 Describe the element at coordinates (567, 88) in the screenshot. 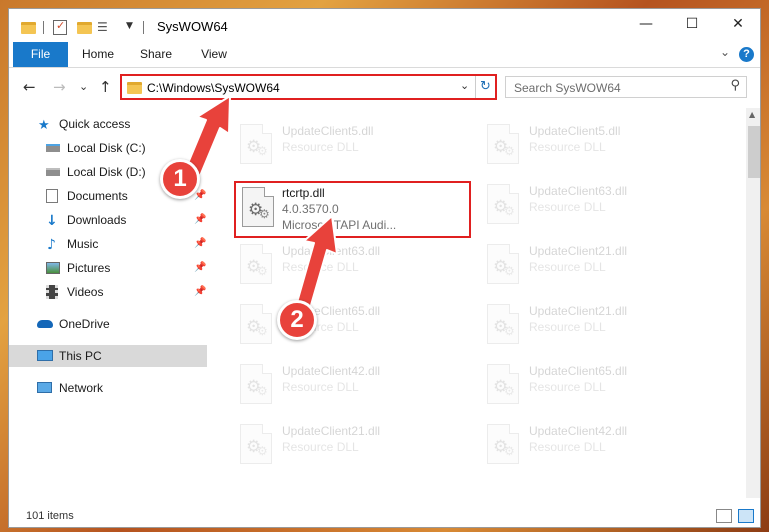

I see `search-placeholder: Search SysWOW64` at that location.